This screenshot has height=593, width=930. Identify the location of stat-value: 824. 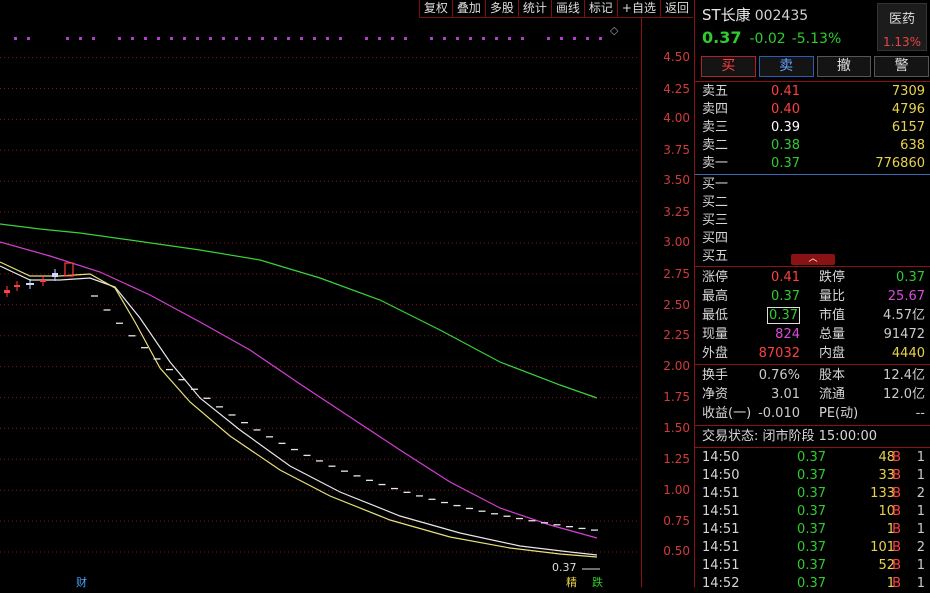
(787, 334).